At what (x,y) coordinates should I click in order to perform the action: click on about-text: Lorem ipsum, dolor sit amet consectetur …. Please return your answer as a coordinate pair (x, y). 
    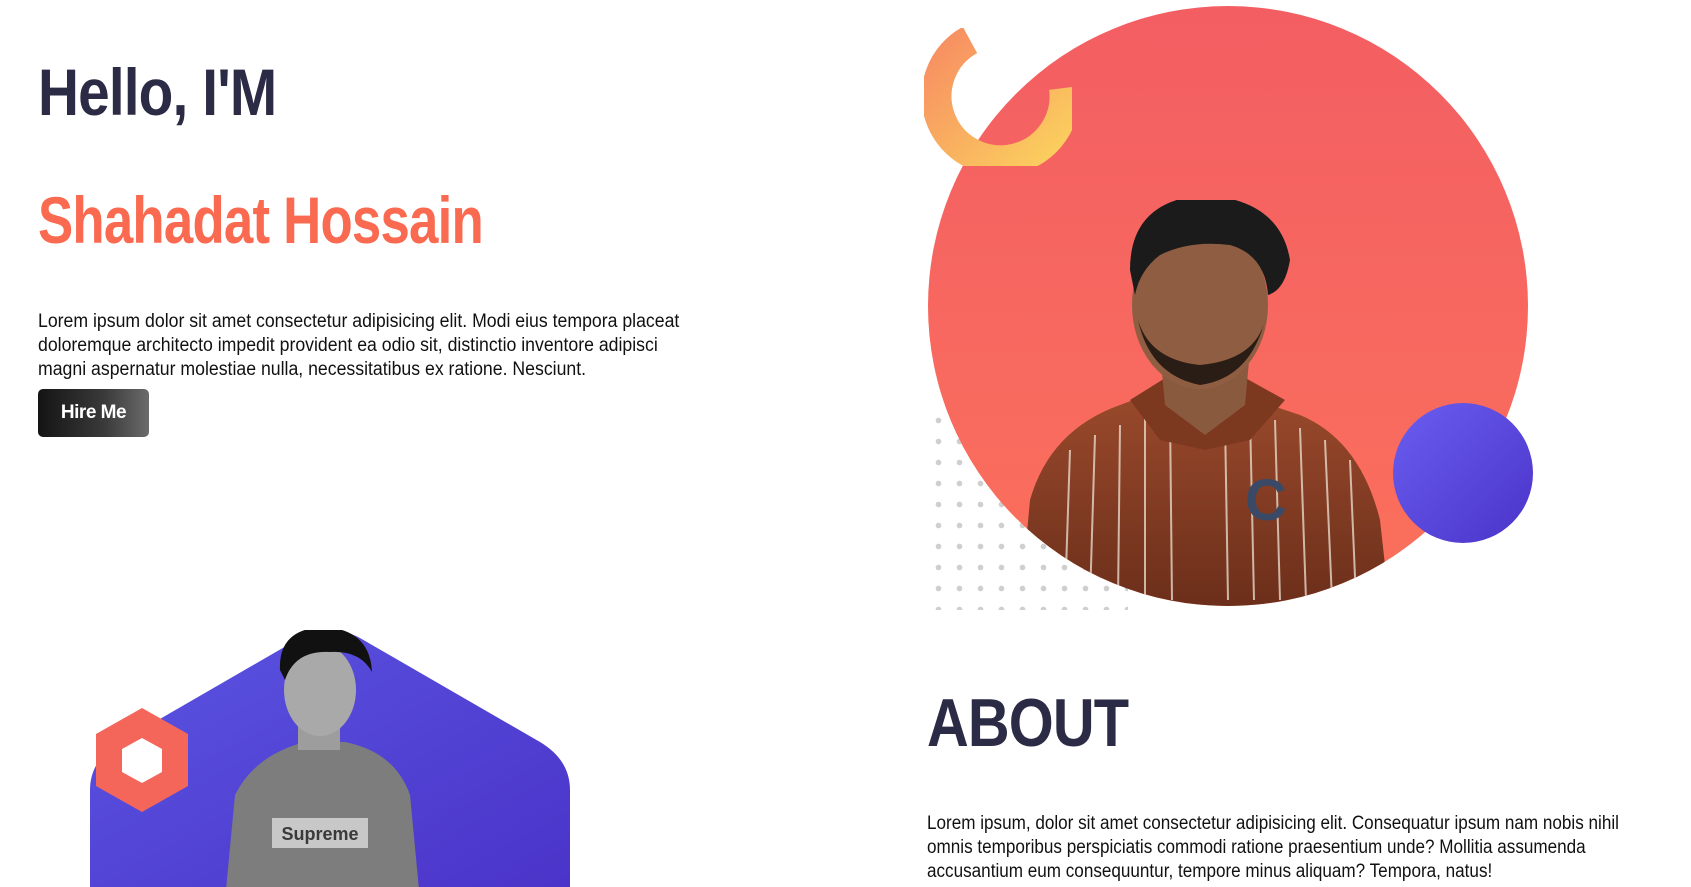
    Looking at the image, I should click on (1273, 847).